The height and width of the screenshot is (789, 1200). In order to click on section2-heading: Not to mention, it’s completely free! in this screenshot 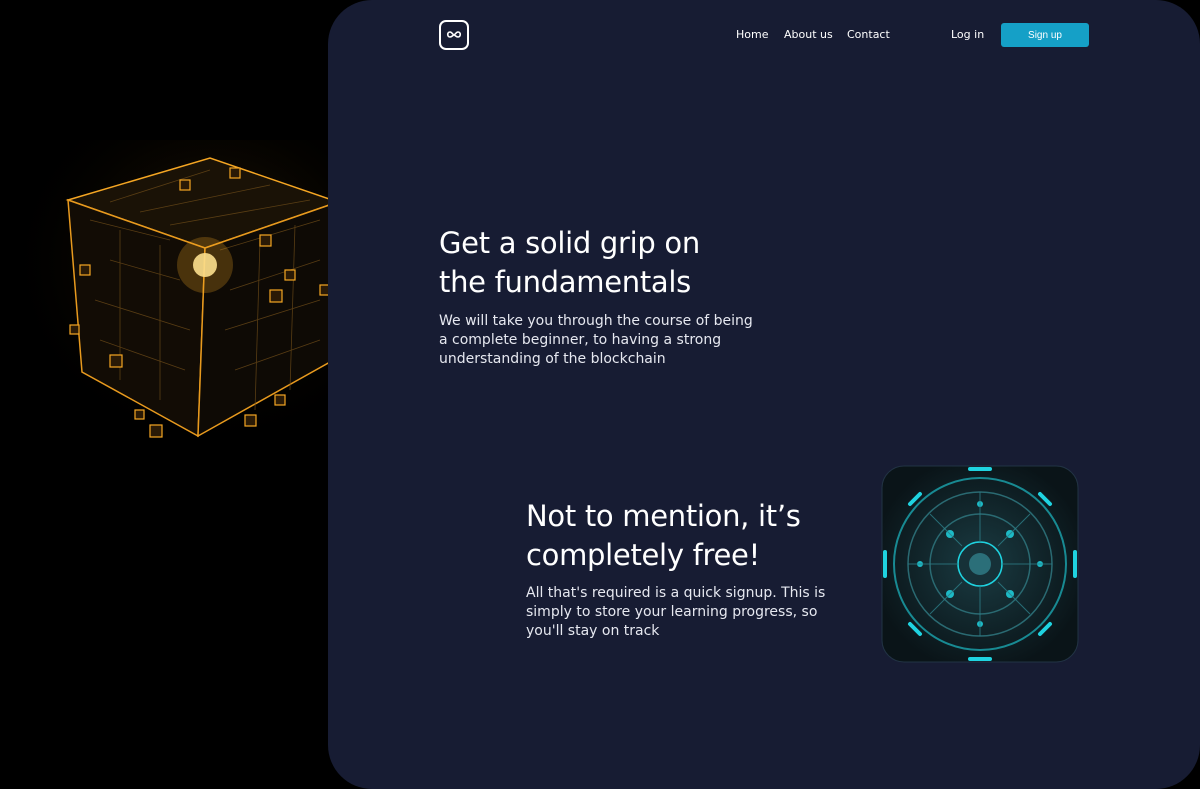, I will do `click(663, 536)`.